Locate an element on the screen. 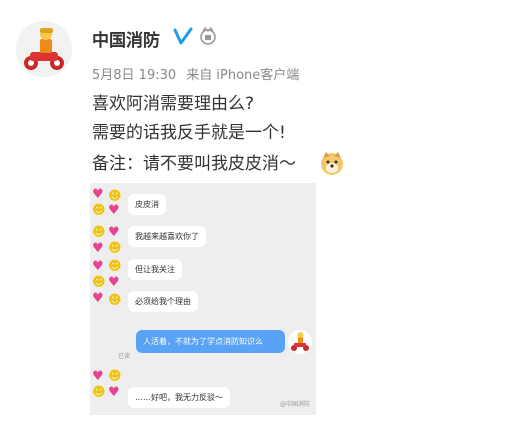  rank-badge-icon is located at coordinates (208, 36).